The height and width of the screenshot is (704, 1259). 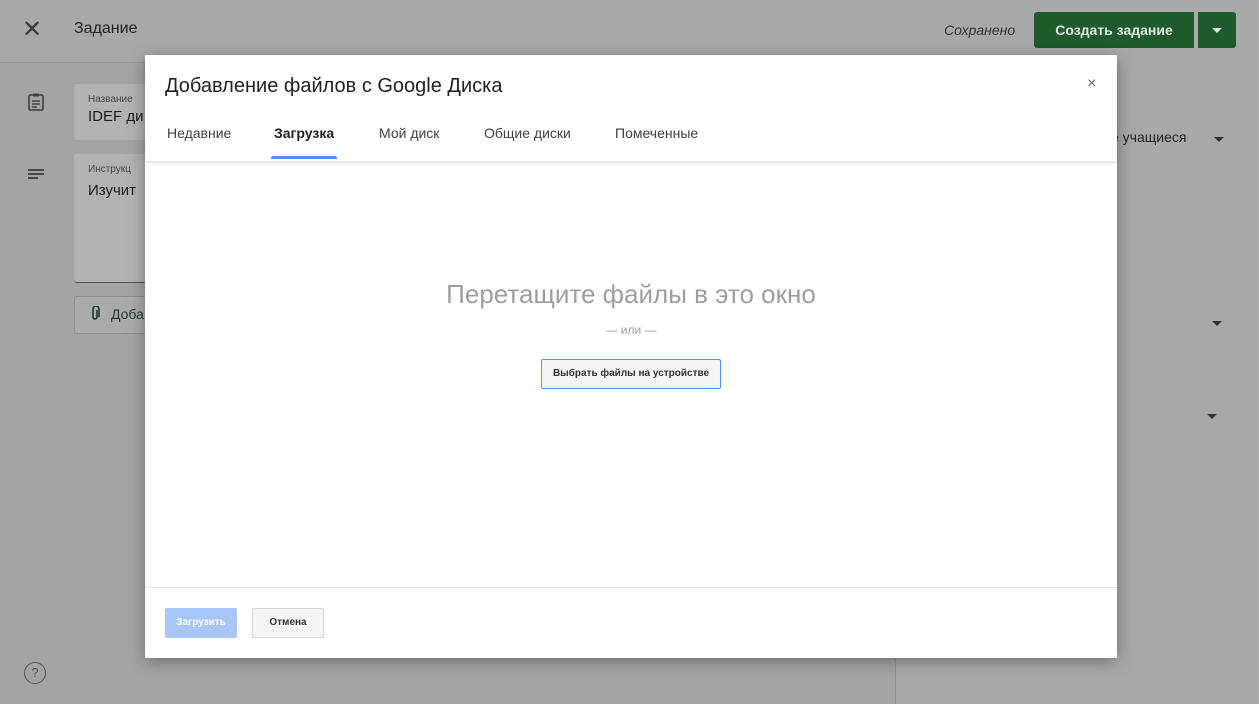 I want to click on top-bar: ✕ Задание Сохранено Создать задание, so click(x=629, y=31).